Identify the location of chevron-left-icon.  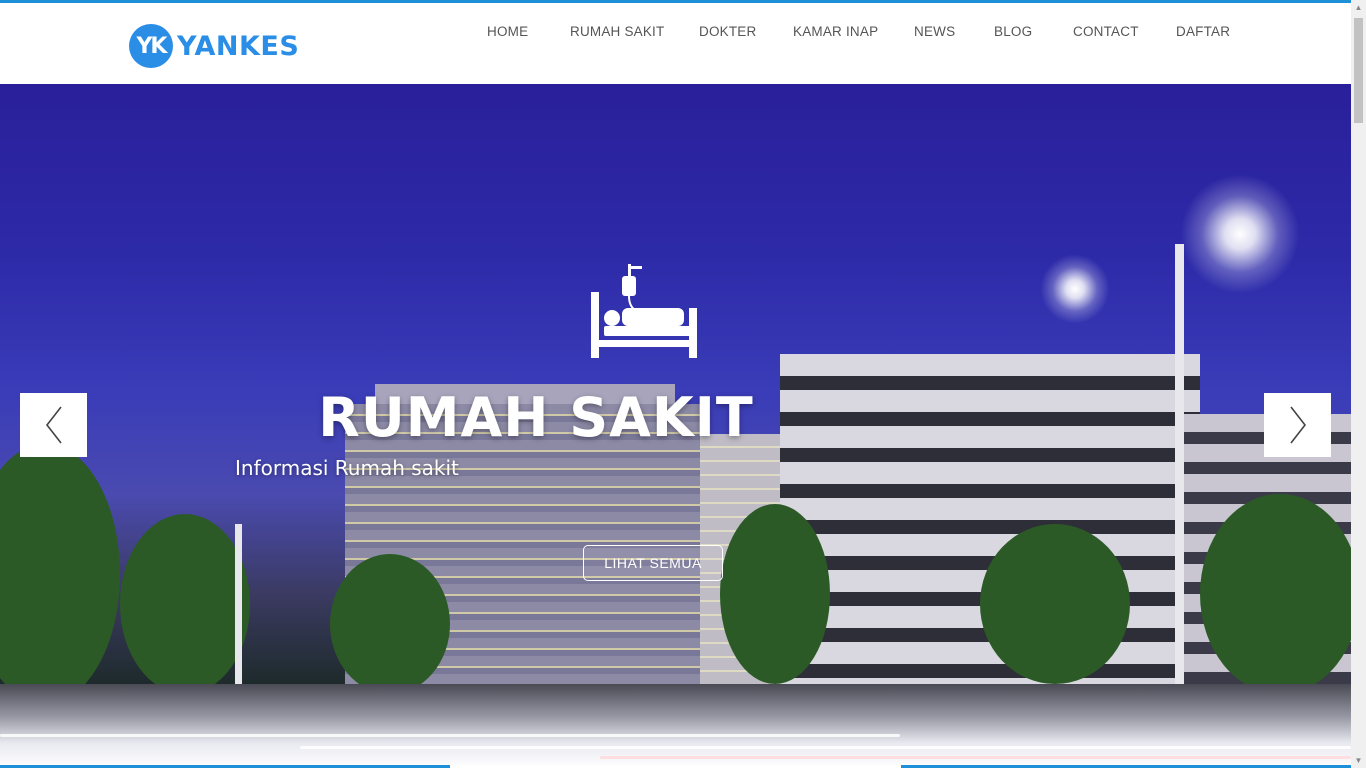
(53, 425).